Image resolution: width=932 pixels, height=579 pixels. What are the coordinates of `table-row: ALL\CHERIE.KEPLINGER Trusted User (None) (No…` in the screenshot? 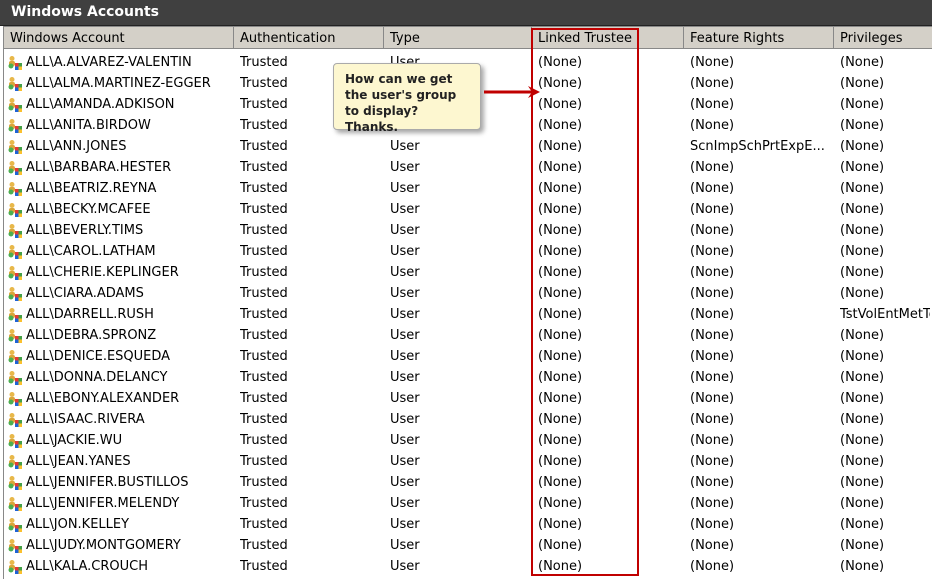 It's located at (468, 273).